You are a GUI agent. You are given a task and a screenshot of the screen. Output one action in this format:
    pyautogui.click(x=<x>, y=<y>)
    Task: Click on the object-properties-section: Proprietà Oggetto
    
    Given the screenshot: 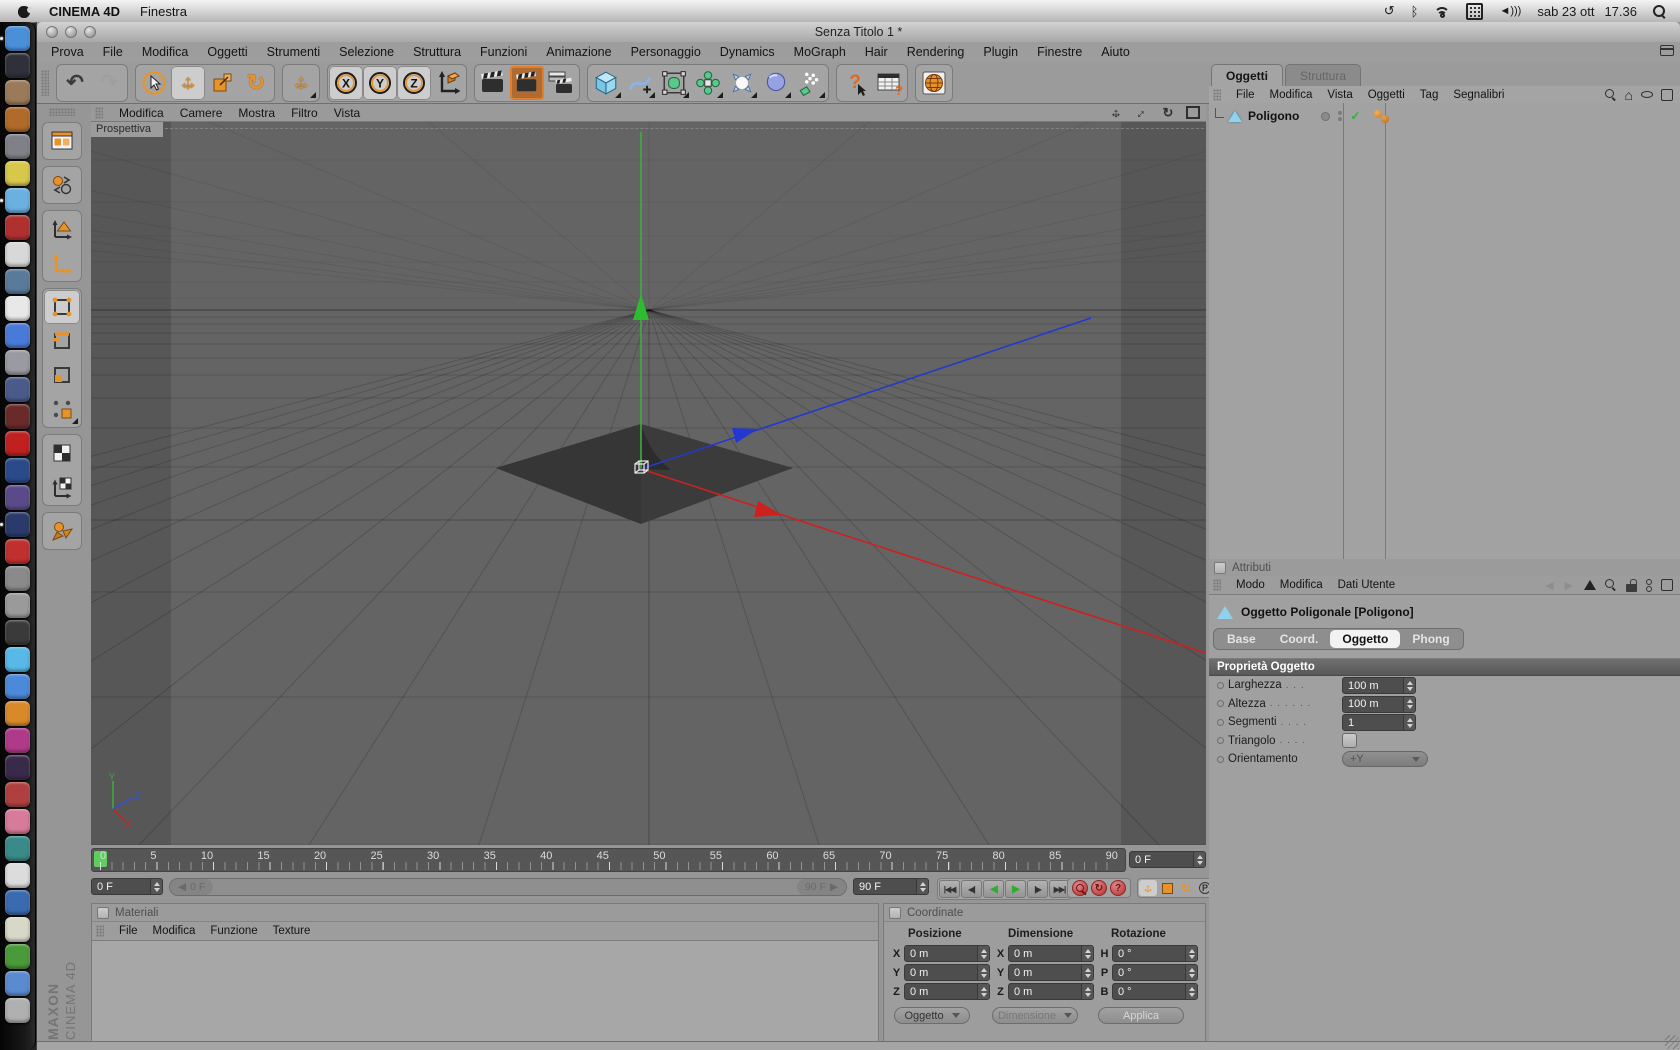 What is the action you would take?
    pyautogui.click(x=1444, y=667)
    